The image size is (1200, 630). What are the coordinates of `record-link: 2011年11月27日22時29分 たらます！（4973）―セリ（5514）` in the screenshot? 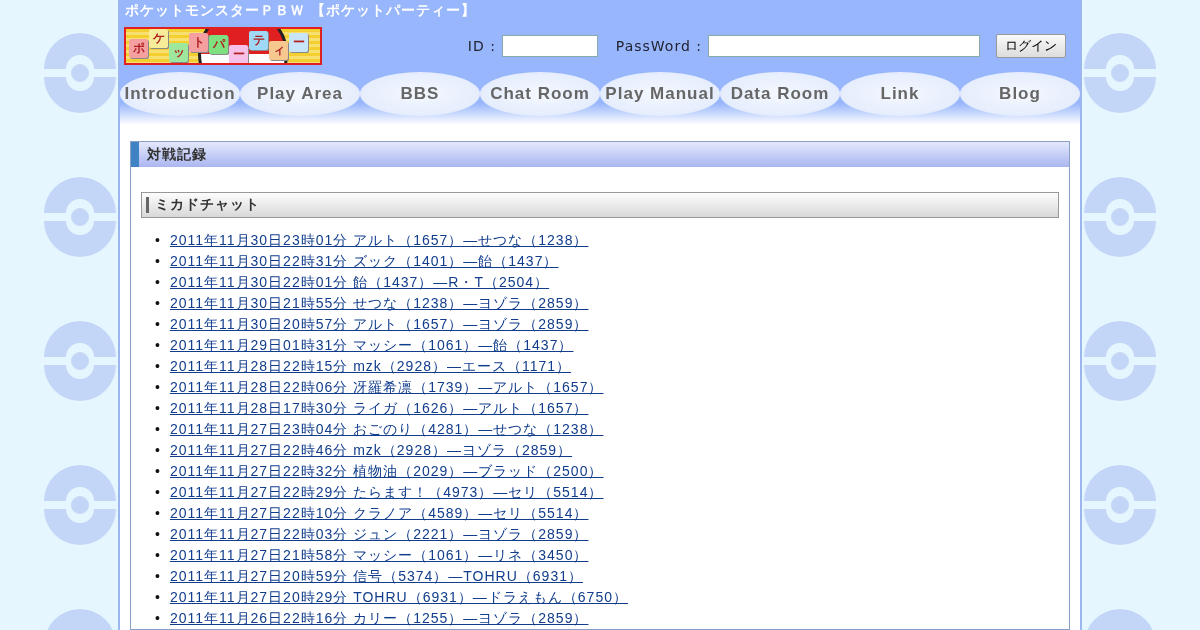 It's located at (386, 492).